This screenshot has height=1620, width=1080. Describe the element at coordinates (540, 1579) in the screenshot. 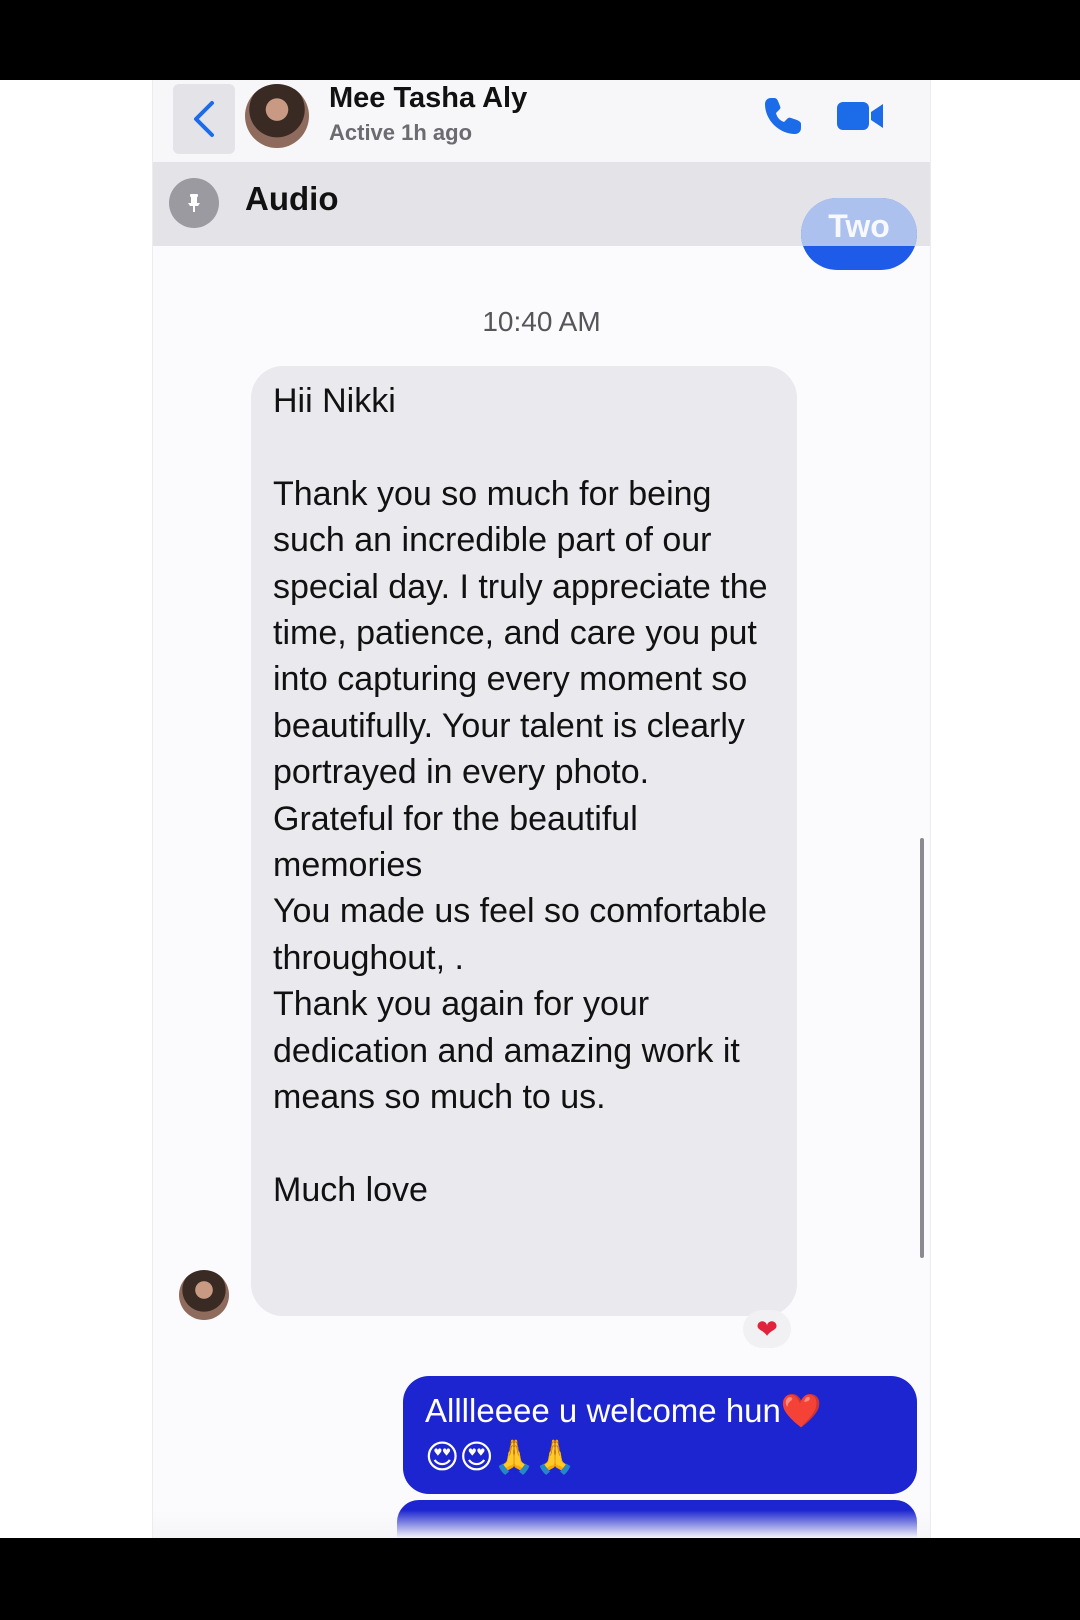

I see `bottom-letterbox` at that location.